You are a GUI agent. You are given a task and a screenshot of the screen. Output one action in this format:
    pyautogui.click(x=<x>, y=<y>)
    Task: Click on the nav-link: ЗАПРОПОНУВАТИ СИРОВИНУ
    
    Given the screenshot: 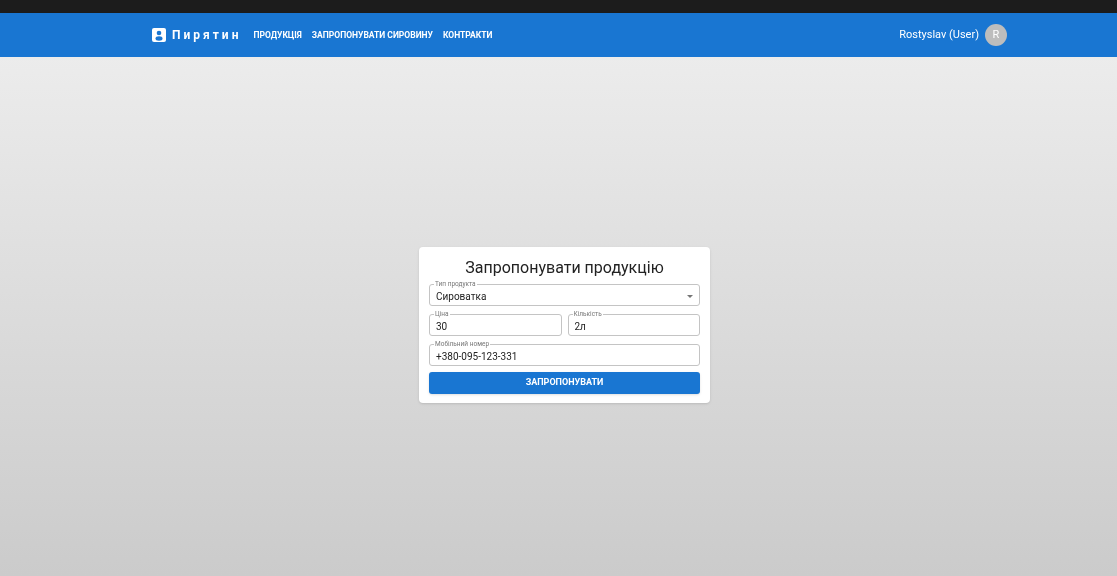 What is the action you would take?
    pyautogui.click(x=372, y=35)
    